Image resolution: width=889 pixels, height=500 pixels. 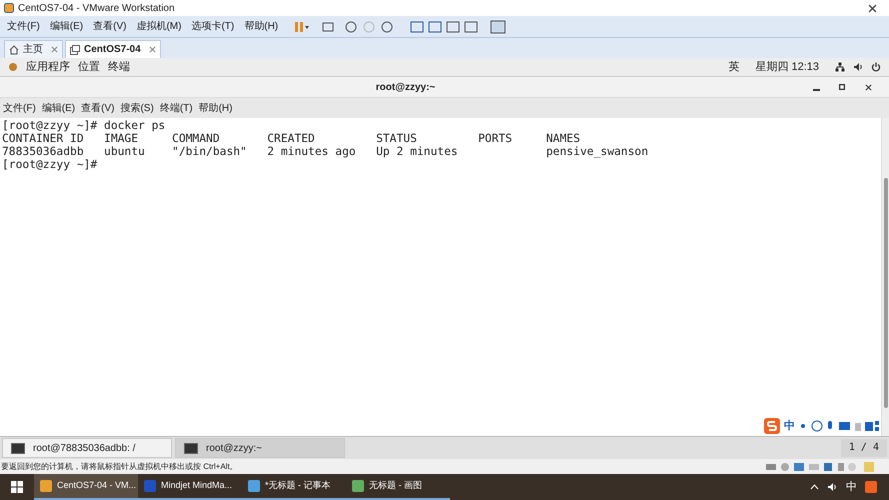 What do you see at coordinates (19, 108) in the screenshot?
I see `terminal-menu-item: 文件(F)` at bounding box center [19, 108].